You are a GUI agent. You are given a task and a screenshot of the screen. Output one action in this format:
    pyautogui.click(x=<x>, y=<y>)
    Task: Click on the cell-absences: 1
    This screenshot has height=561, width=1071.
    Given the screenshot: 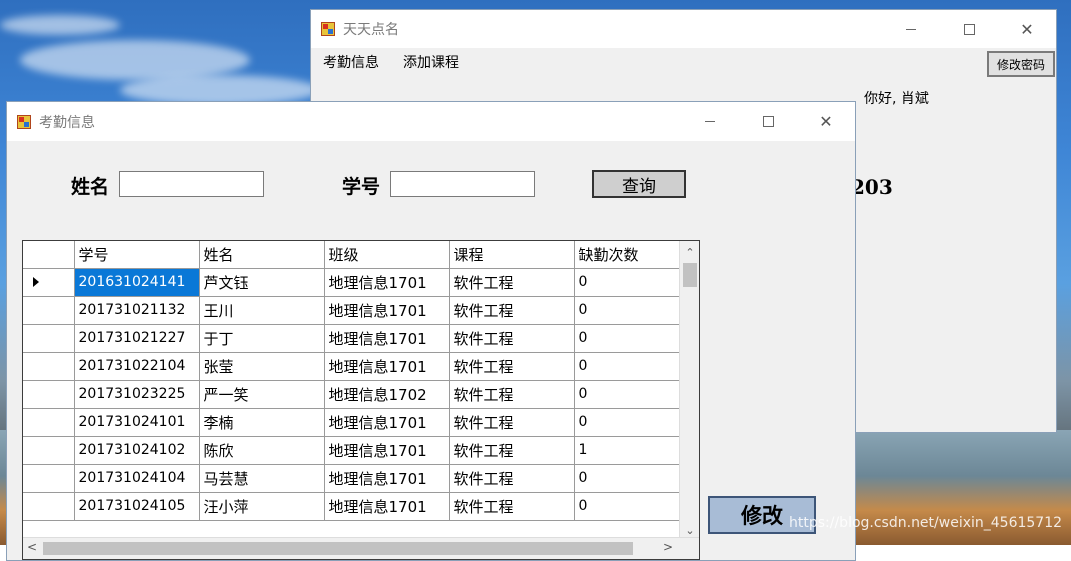 What is the action you would take?
    pyautogui.click(x=627, y=450)
    